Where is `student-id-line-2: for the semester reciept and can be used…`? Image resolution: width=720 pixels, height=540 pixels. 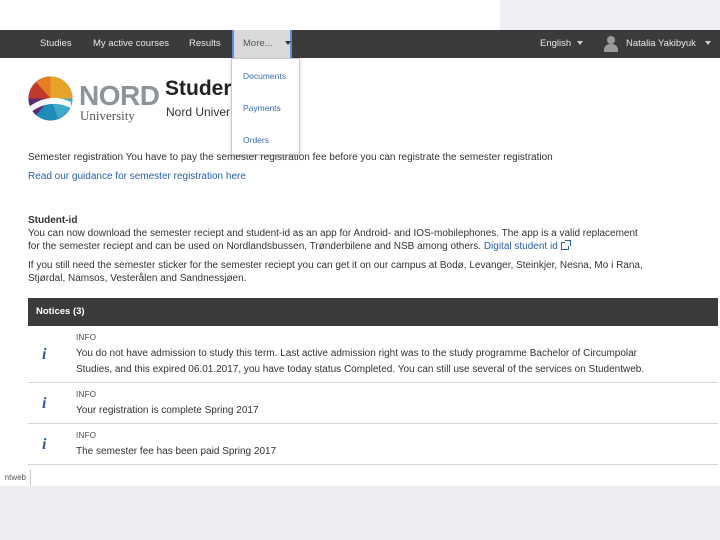 student-id-line-2: for the semester reciept and can be used… is located at coordinates (255, 246).